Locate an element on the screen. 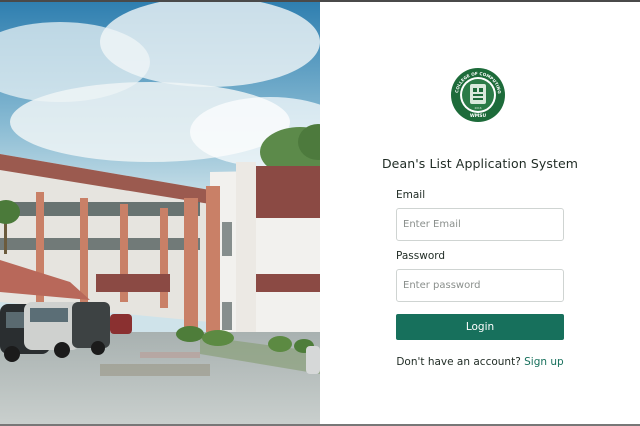 This screenshot has height=426, width=640. signup-link: Sign up is located at coordinates (544, 362).